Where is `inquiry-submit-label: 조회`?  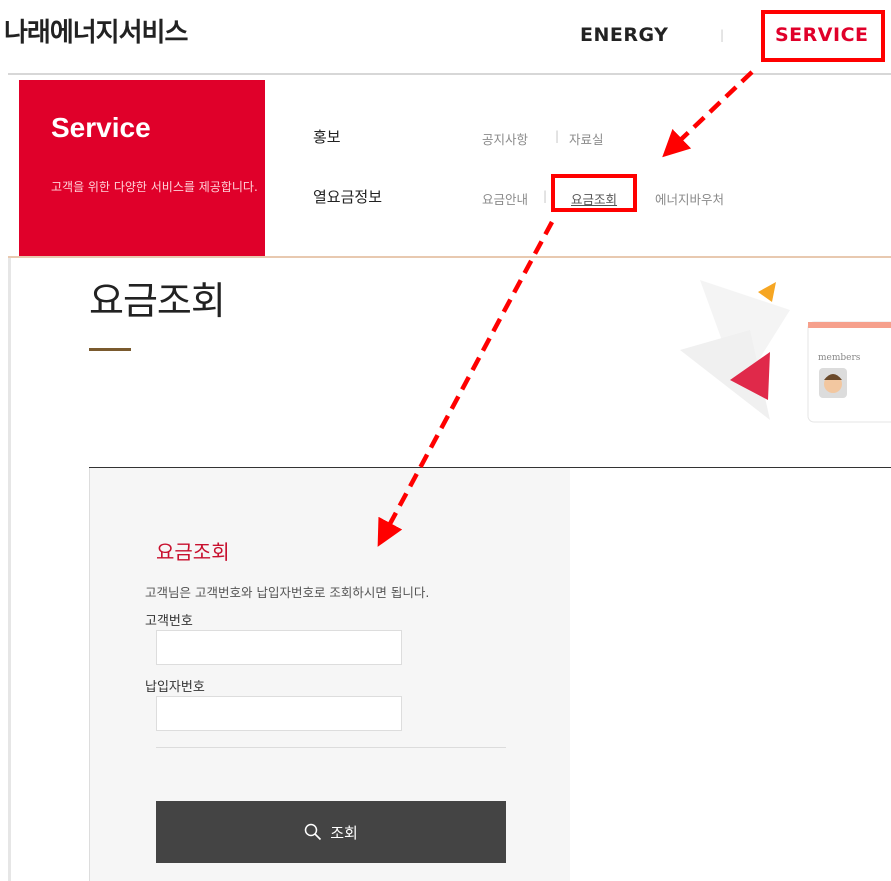
inquiry-submit-label: 조회 is located at coordinates (344, 832).